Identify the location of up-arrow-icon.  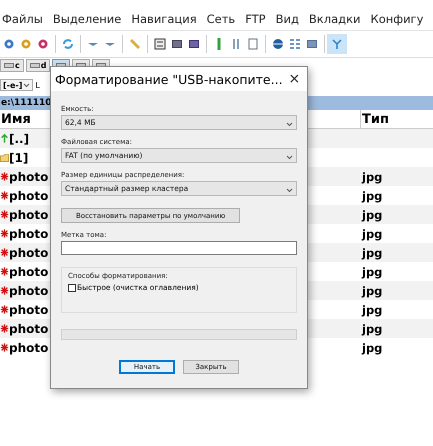
(4, 138).